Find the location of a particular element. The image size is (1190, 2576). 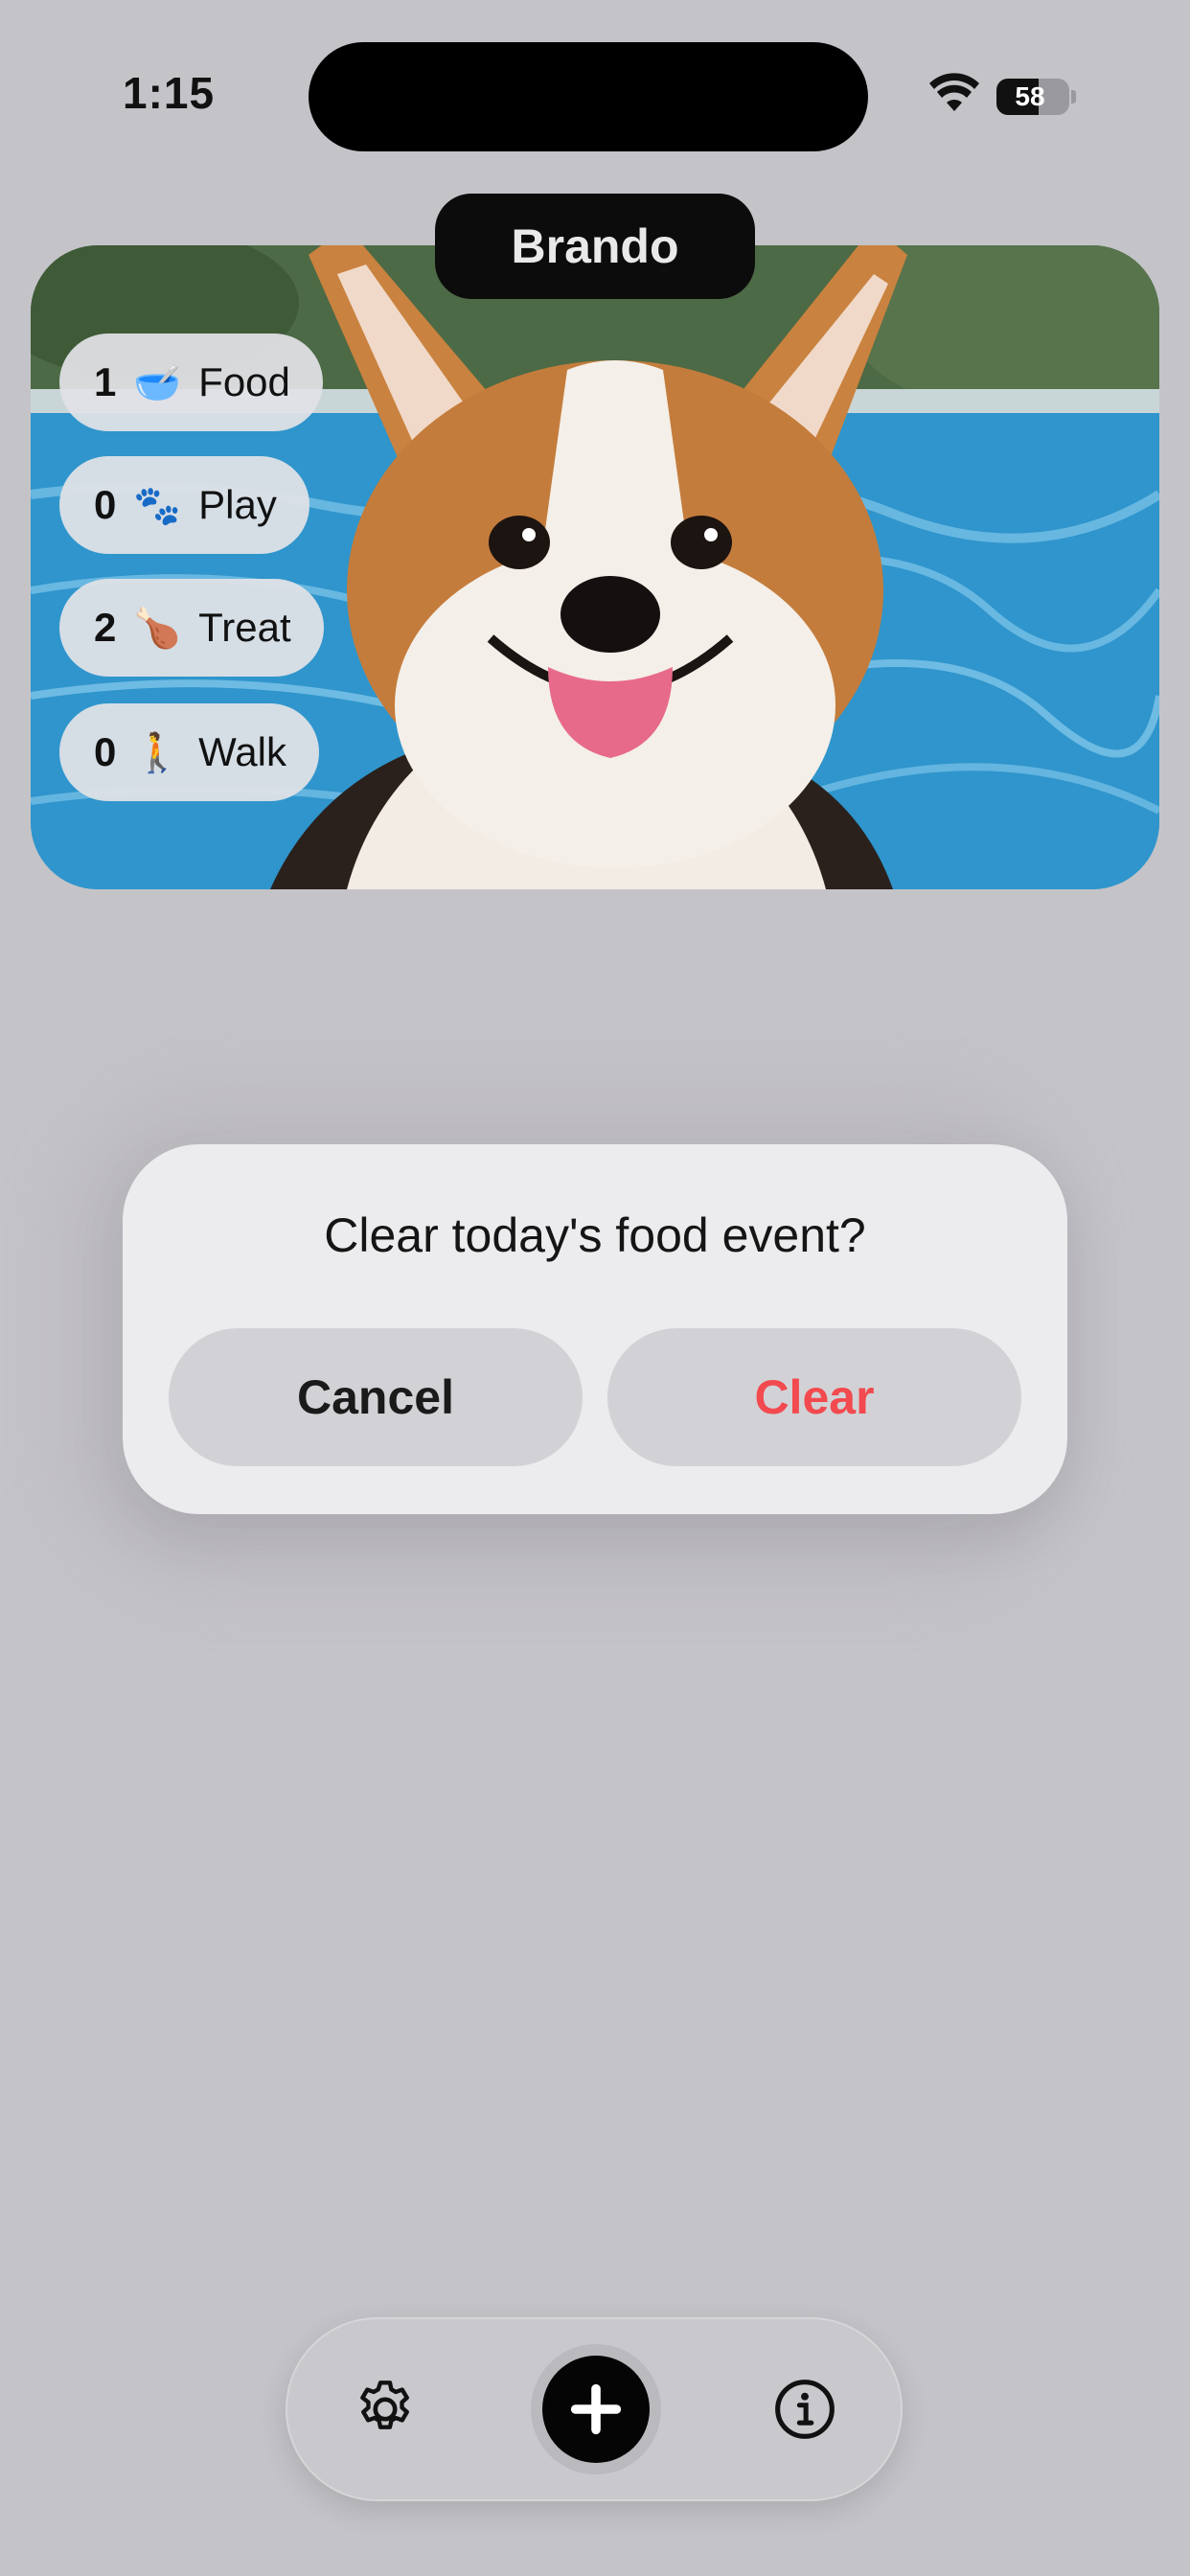

paw-prints-icon: 🐾 is located at coordinates (158, 506).